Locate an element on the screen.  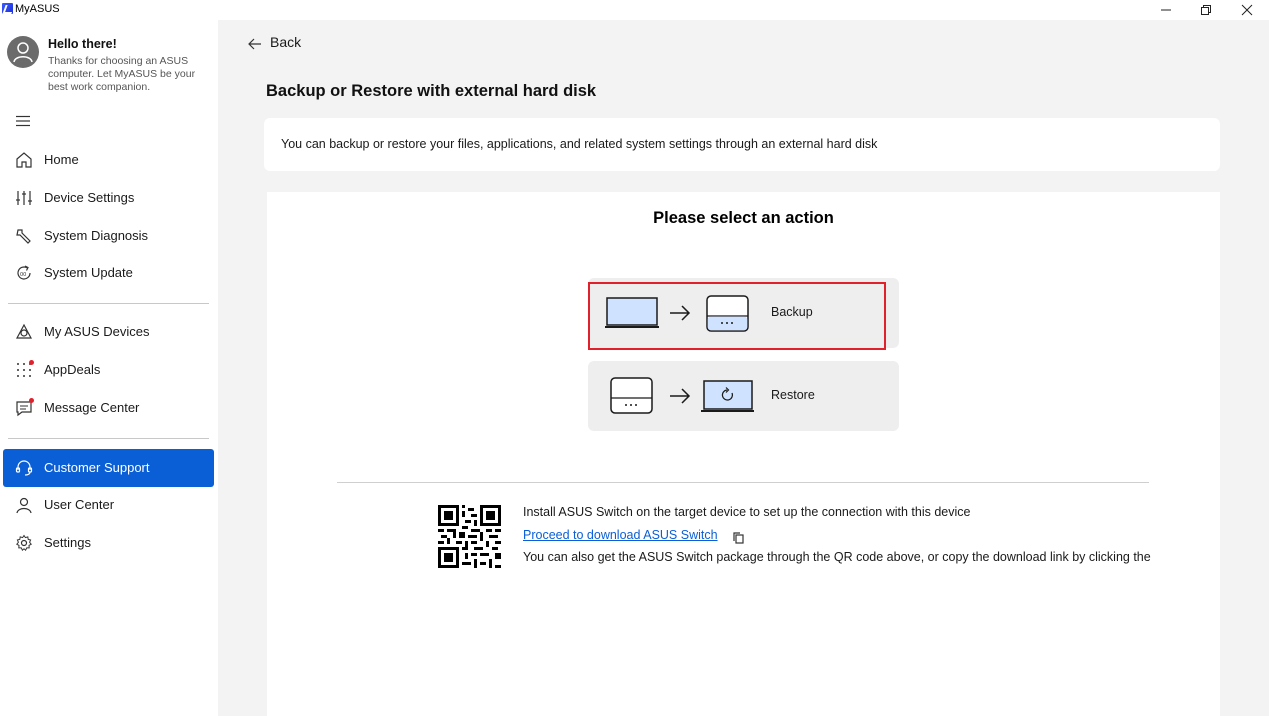
sidebar-item-home: Home is located at coordinates (108, 160).